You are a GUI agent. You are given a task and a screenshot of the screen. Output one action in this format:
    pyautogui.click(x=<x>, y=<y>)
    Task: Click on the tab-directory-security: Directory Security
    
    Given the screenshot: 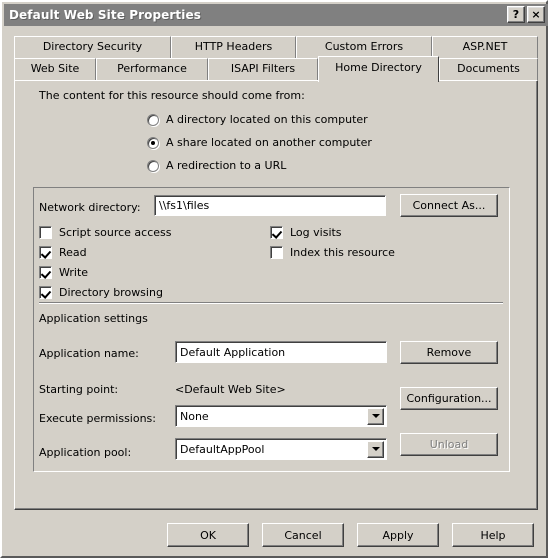 What is the action you would take?
    pyautogui.click(x=92, y=47)
    